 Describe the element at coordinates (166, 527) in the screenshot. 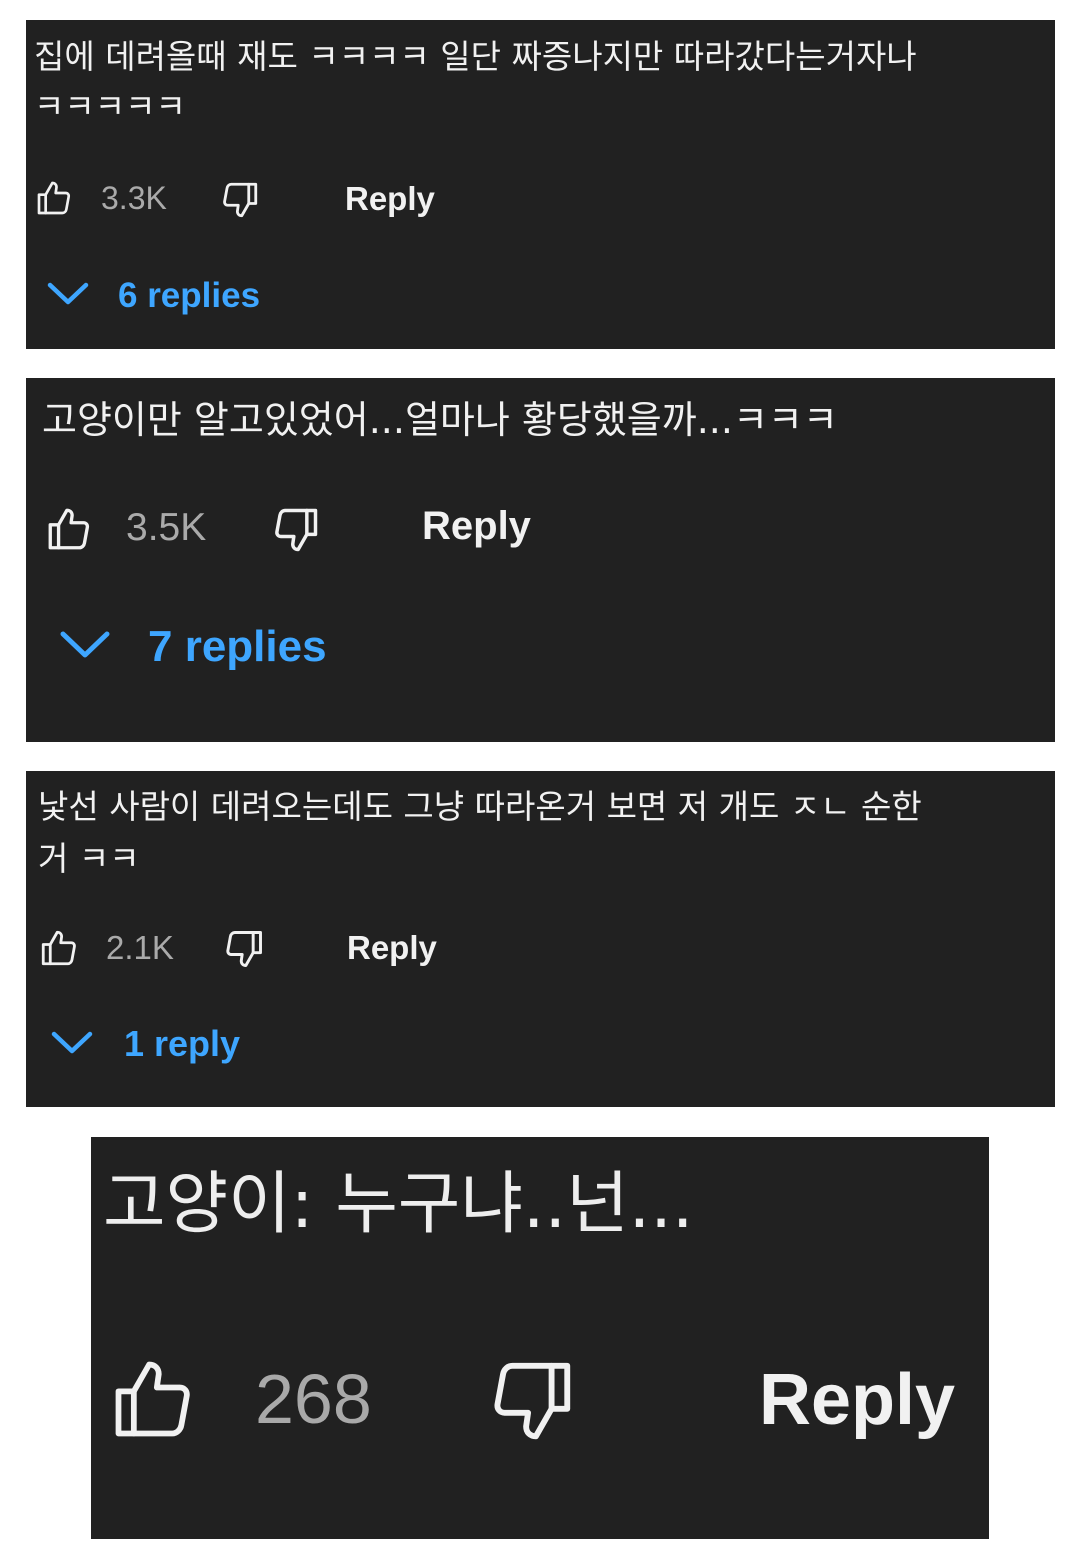

I see `like-count: 3.5K` at that location.